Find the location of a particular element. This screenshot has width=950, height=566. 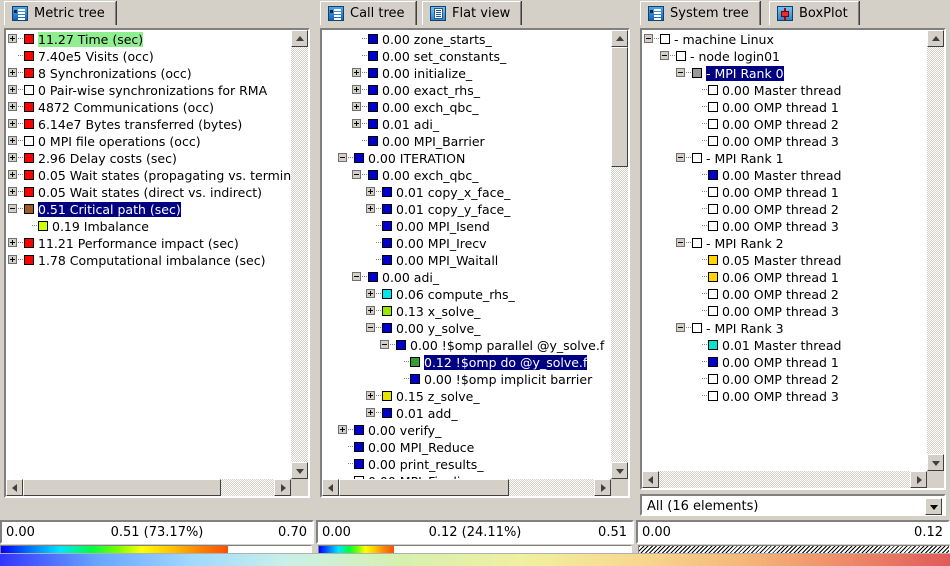

tree-row: 7.40e5 Visits (occ) is located at coordinates (148, 55).